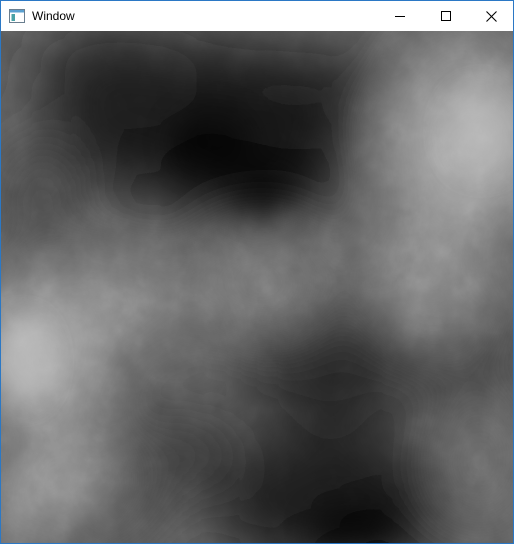 The height and width of the screenshot is (544, 514). I want to click on minimize-button, so click(400, 16).